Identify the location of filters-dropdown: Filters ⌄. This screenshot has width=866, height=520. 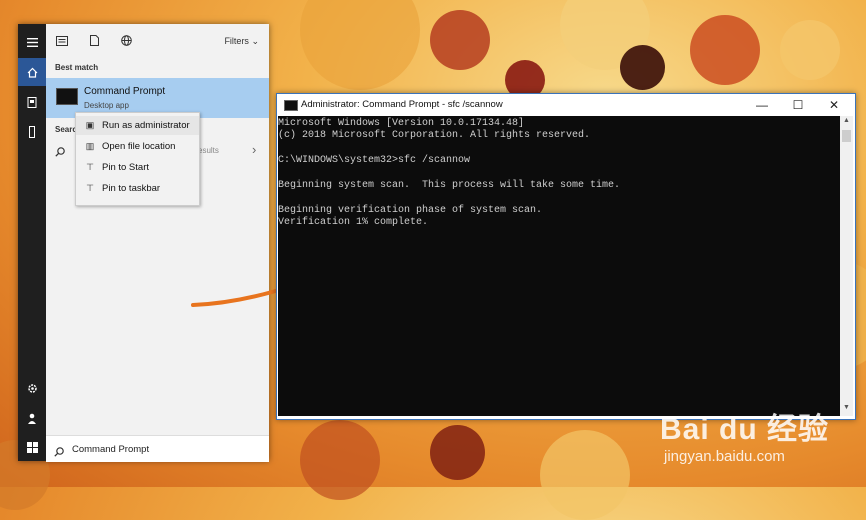
(241, 41).